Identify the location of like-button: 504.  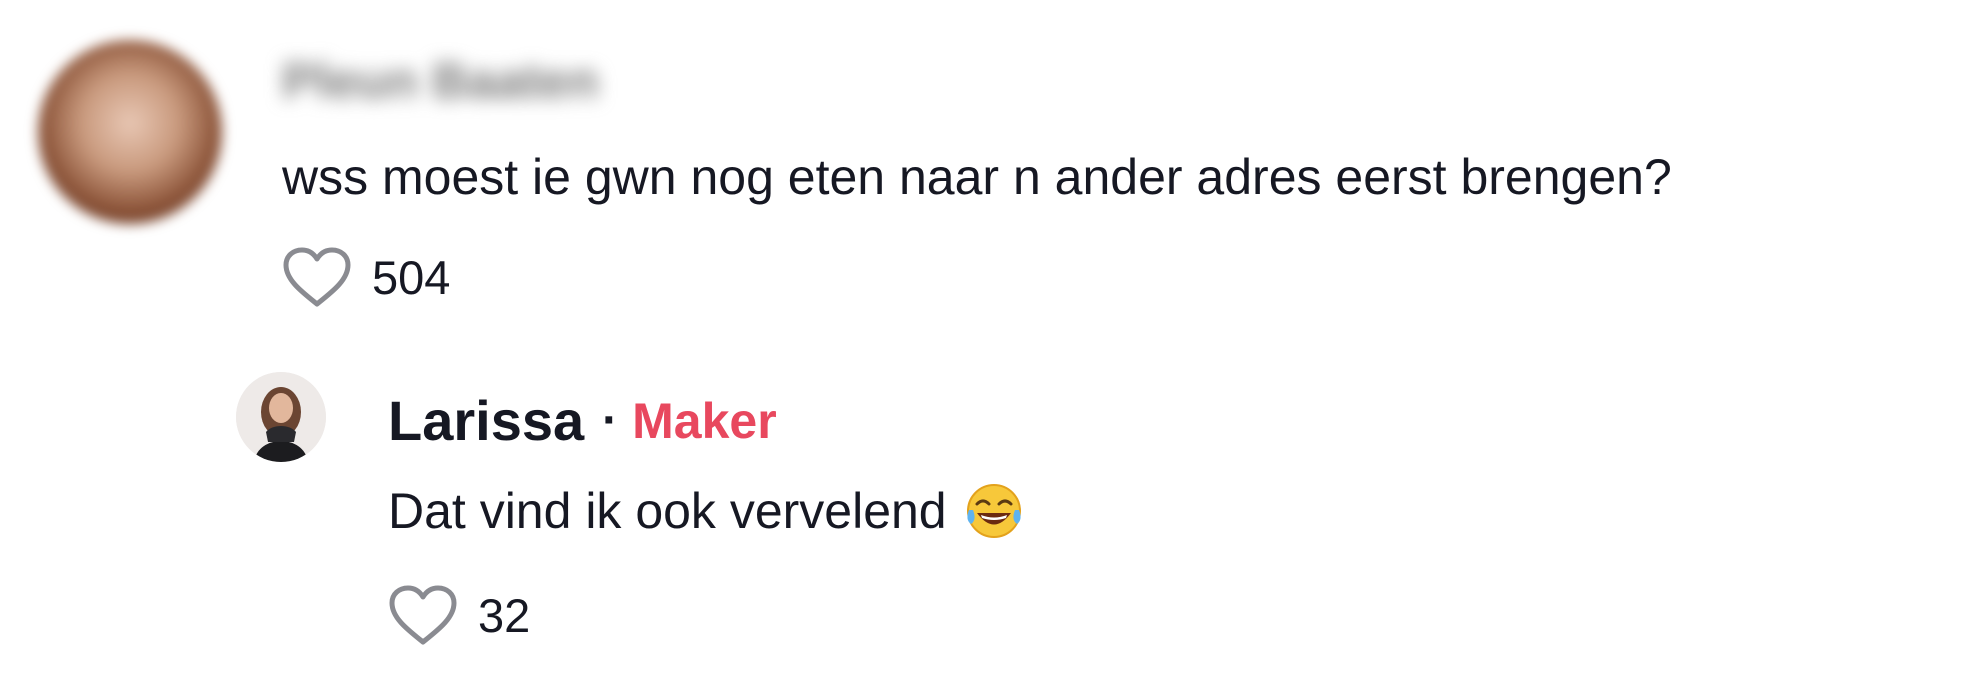
(366, 277).